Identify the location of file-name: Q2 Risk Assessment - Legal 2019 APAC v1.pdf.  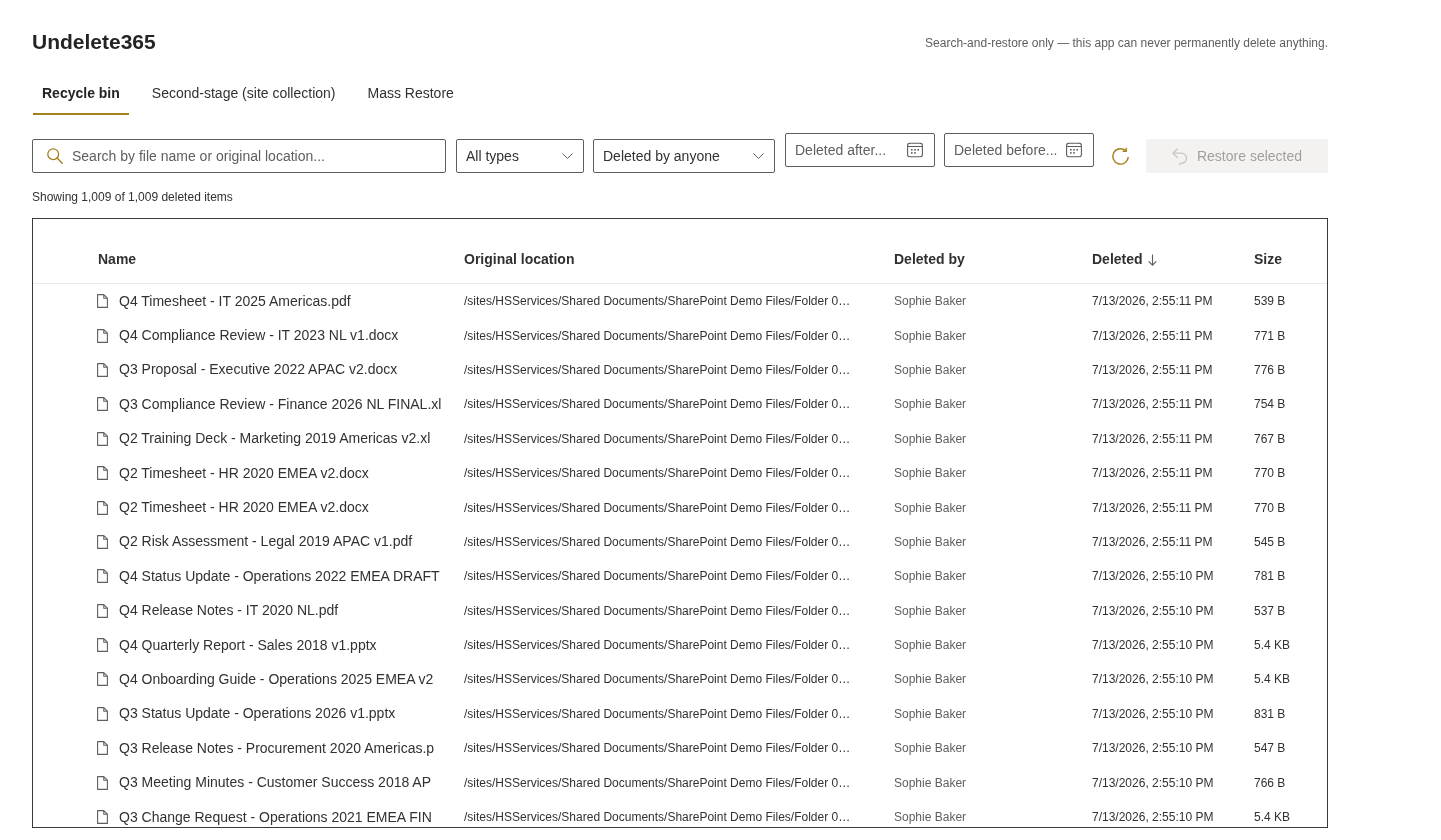
(266, 542).